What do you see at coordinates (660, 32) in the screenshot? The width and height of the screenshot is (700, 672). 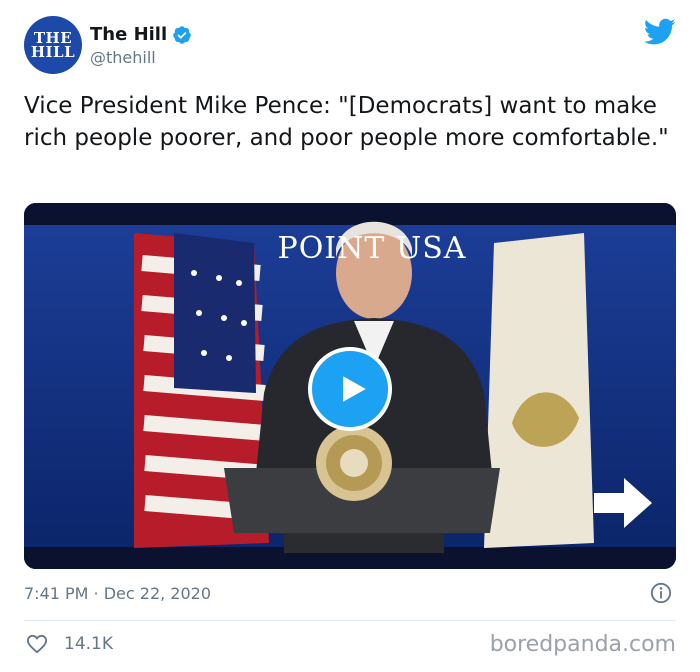 I see `twitter-bird-icon` at bounding box center [660, 32].